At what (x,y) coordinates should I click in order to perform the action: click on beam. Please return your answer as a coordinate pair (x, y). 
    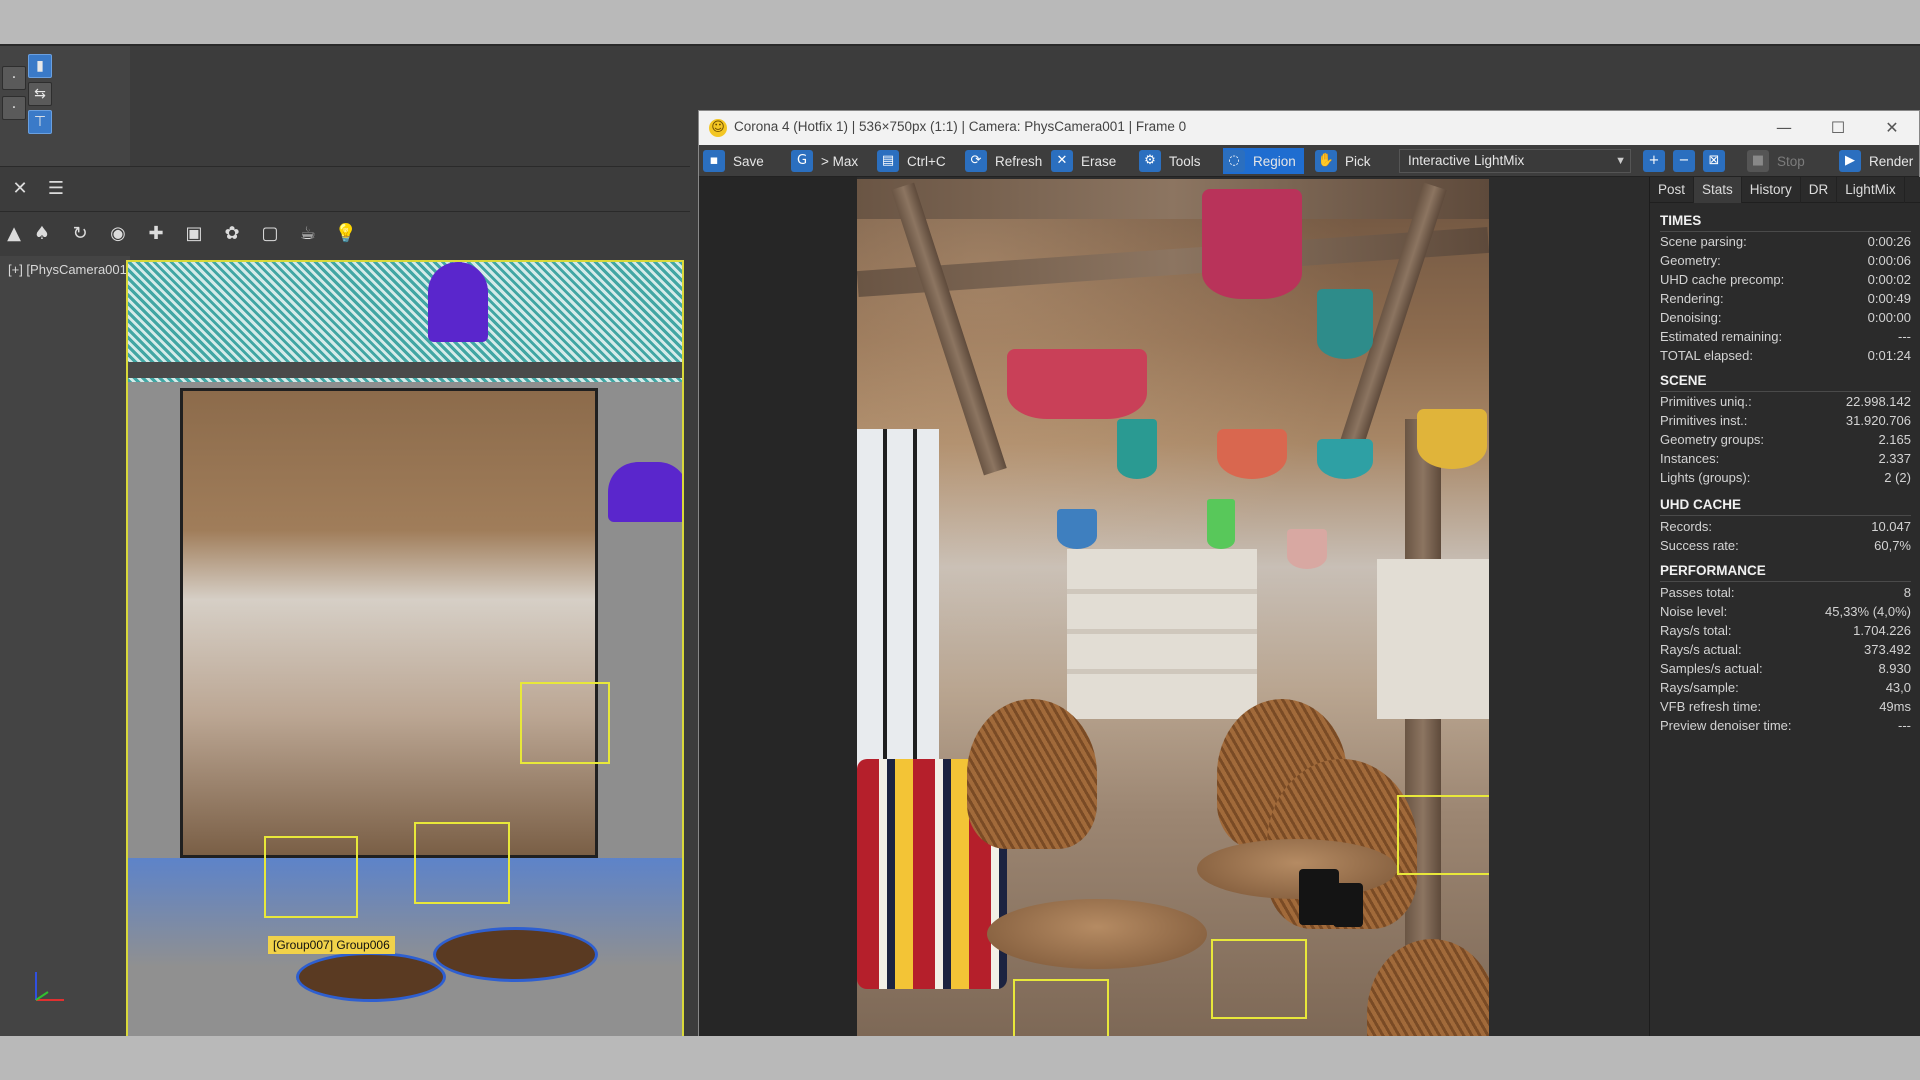
    Looking at the image, I should click on (405, 370).